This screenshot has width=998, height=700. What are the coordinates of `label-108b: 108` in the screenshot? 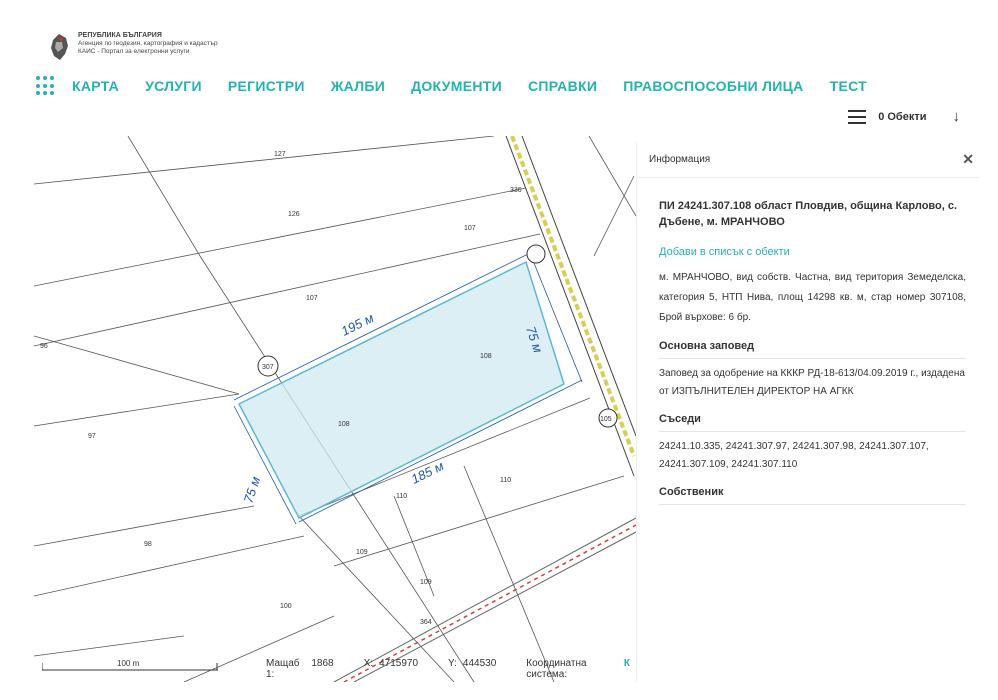 It's located at (486, 356).